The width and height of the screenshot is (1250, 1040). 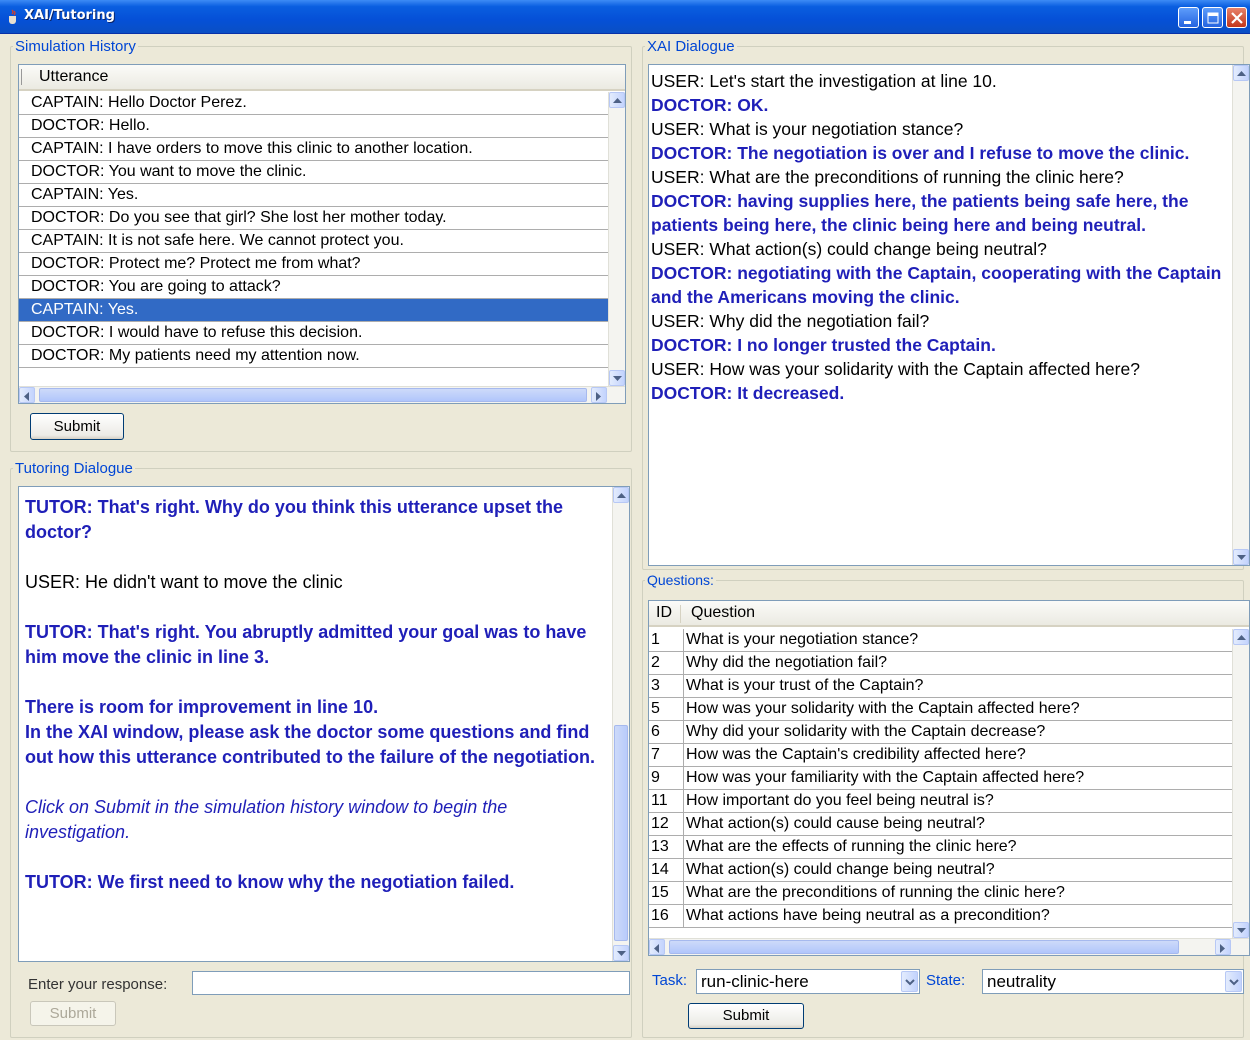 I want to click on state-select: neutrality, so click(x=1113, y=981).